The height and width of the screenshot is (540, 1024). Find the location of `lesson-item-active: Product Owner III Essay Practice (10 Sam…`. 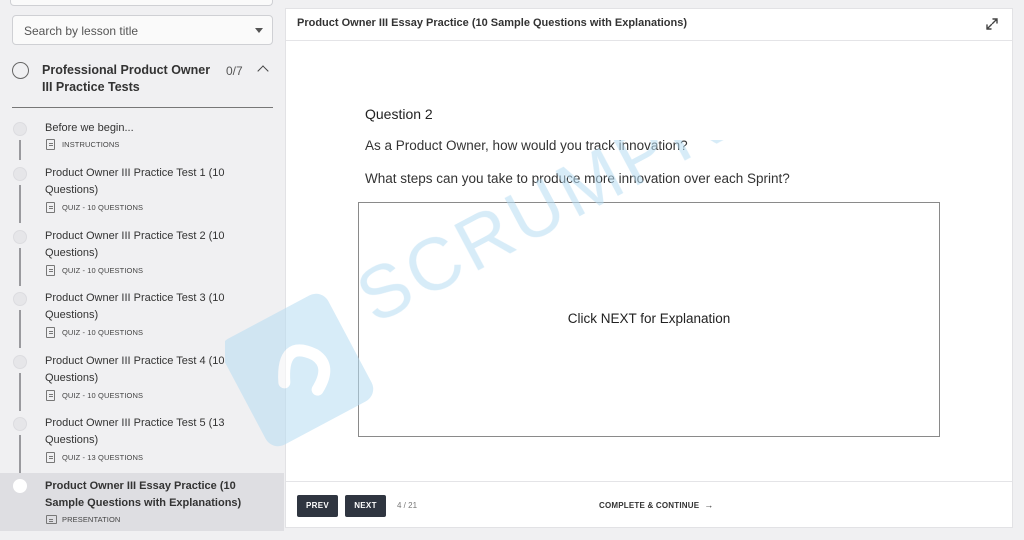

lesson-item-active: Product Owner III Essay Practice (10 Sam… is located at coordinates (142, 502).